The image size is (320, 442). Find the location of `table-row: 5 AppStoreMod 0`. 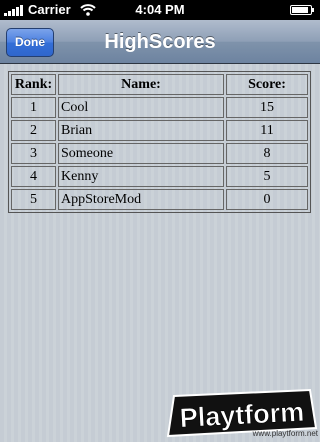

table-row: 5 AppStoreMod 0 is located at coordinates (159, 199).